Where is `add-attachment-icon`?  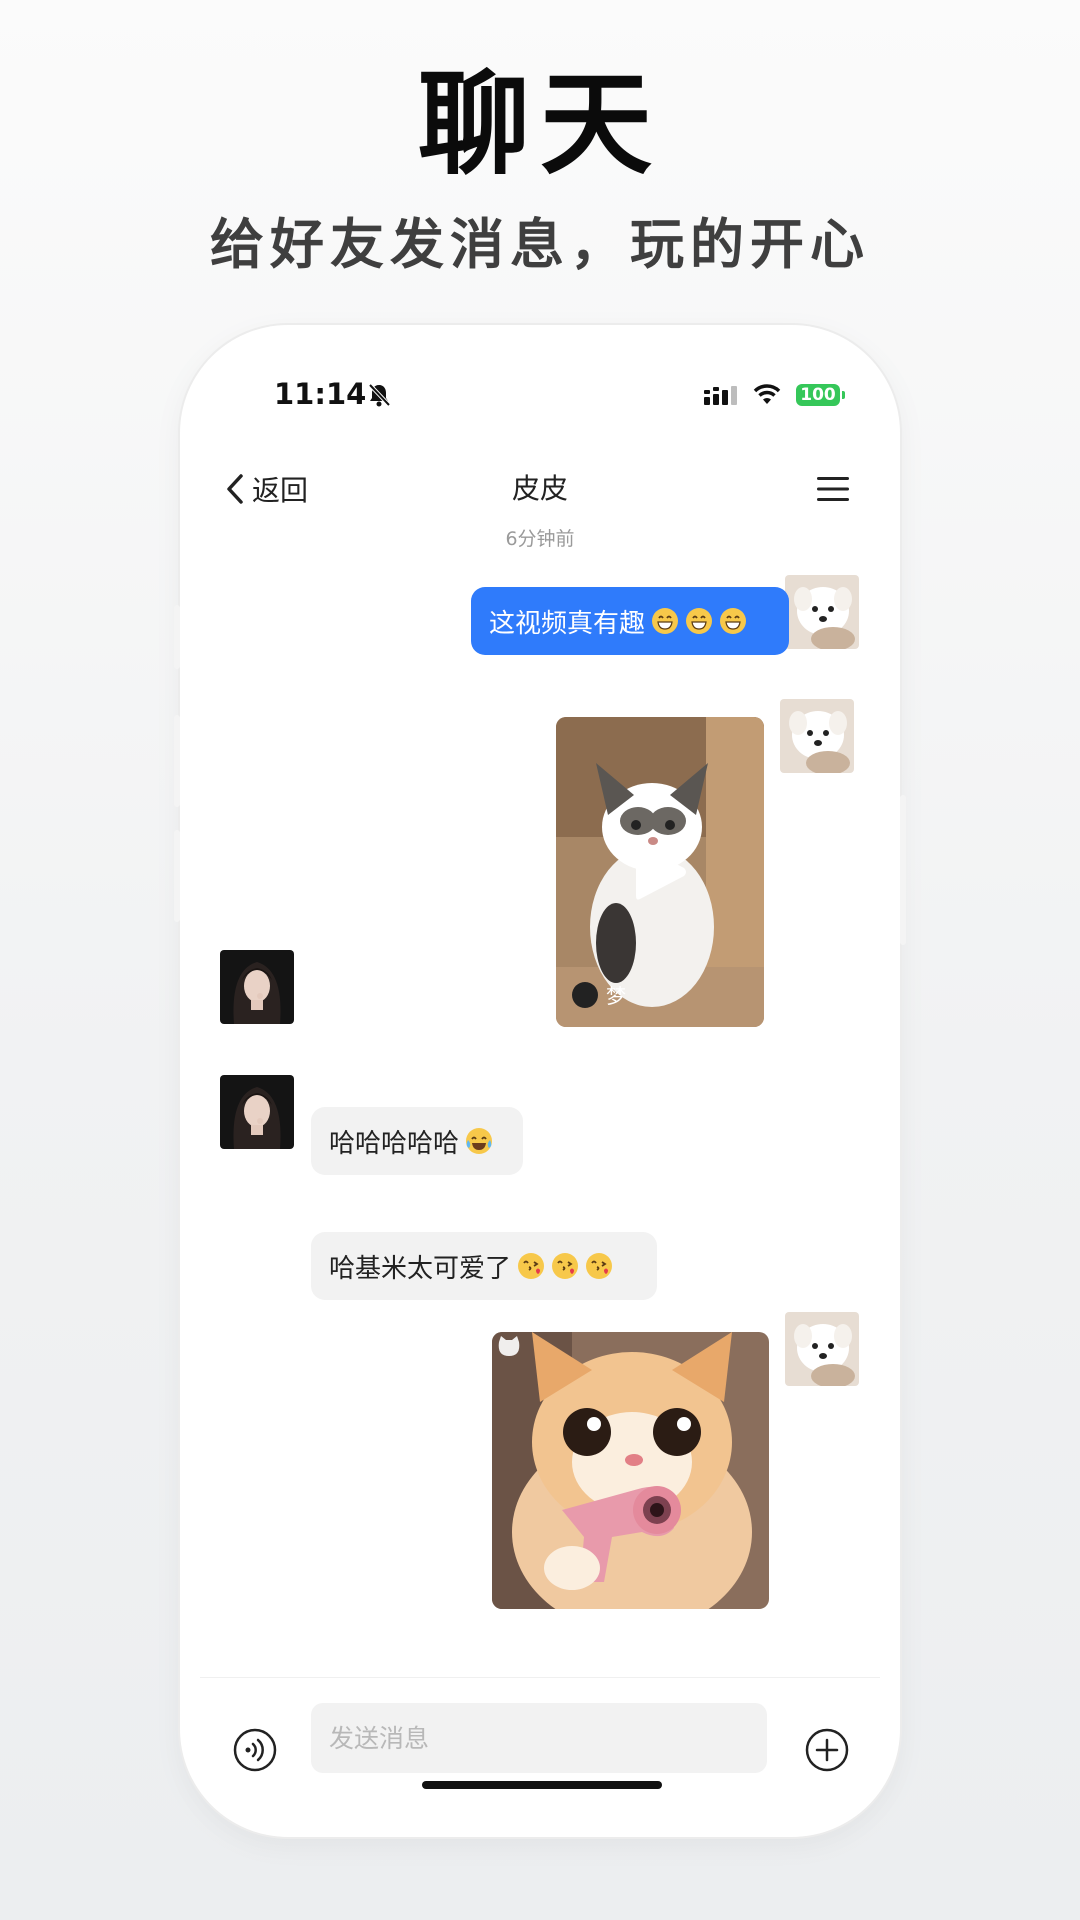 add-attachment-icon is located at coordinates (827, 1750).